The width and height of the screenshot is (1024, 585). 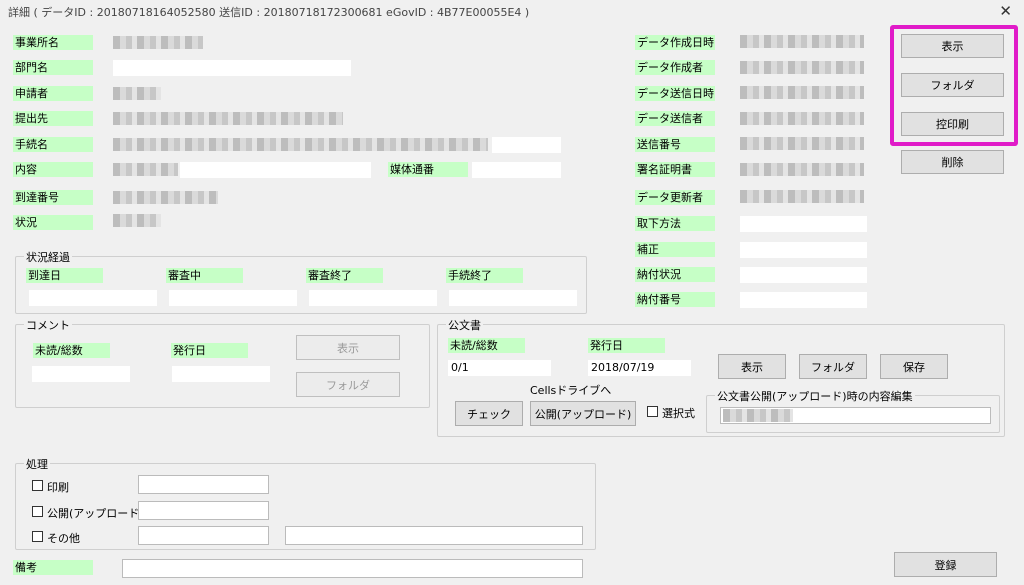 I want to click on cert-label: 署名証明書, so click(x=675, y=169).